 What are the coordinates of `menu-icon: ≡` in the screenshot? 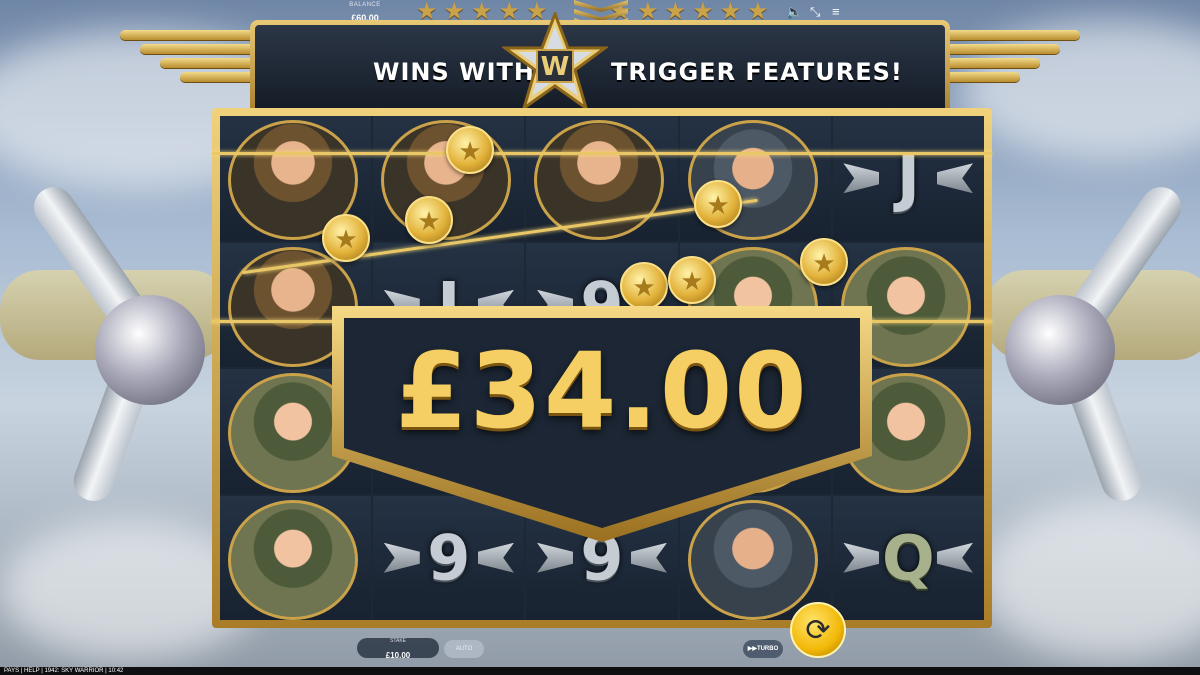 It's located at (836, 11).